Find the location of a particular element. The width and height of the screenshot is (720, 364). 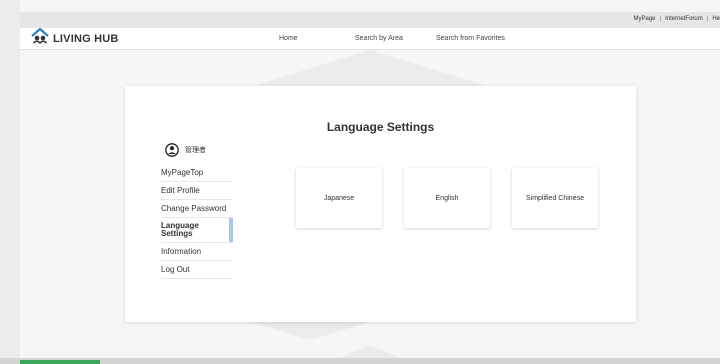

bottom-accent-bar is located at coordinates (60, 362).